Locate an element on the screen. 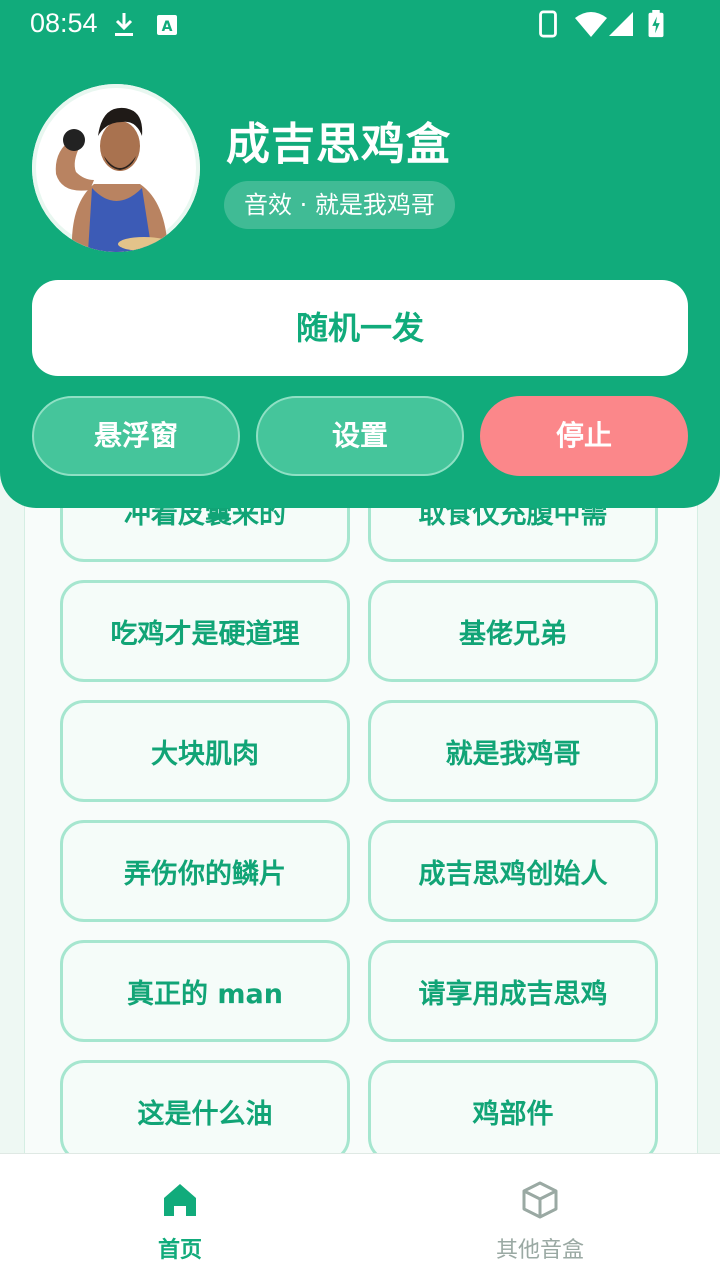 The width and height of the screenshot is (720, 1281). avatar is located at coordinates (116, 168).